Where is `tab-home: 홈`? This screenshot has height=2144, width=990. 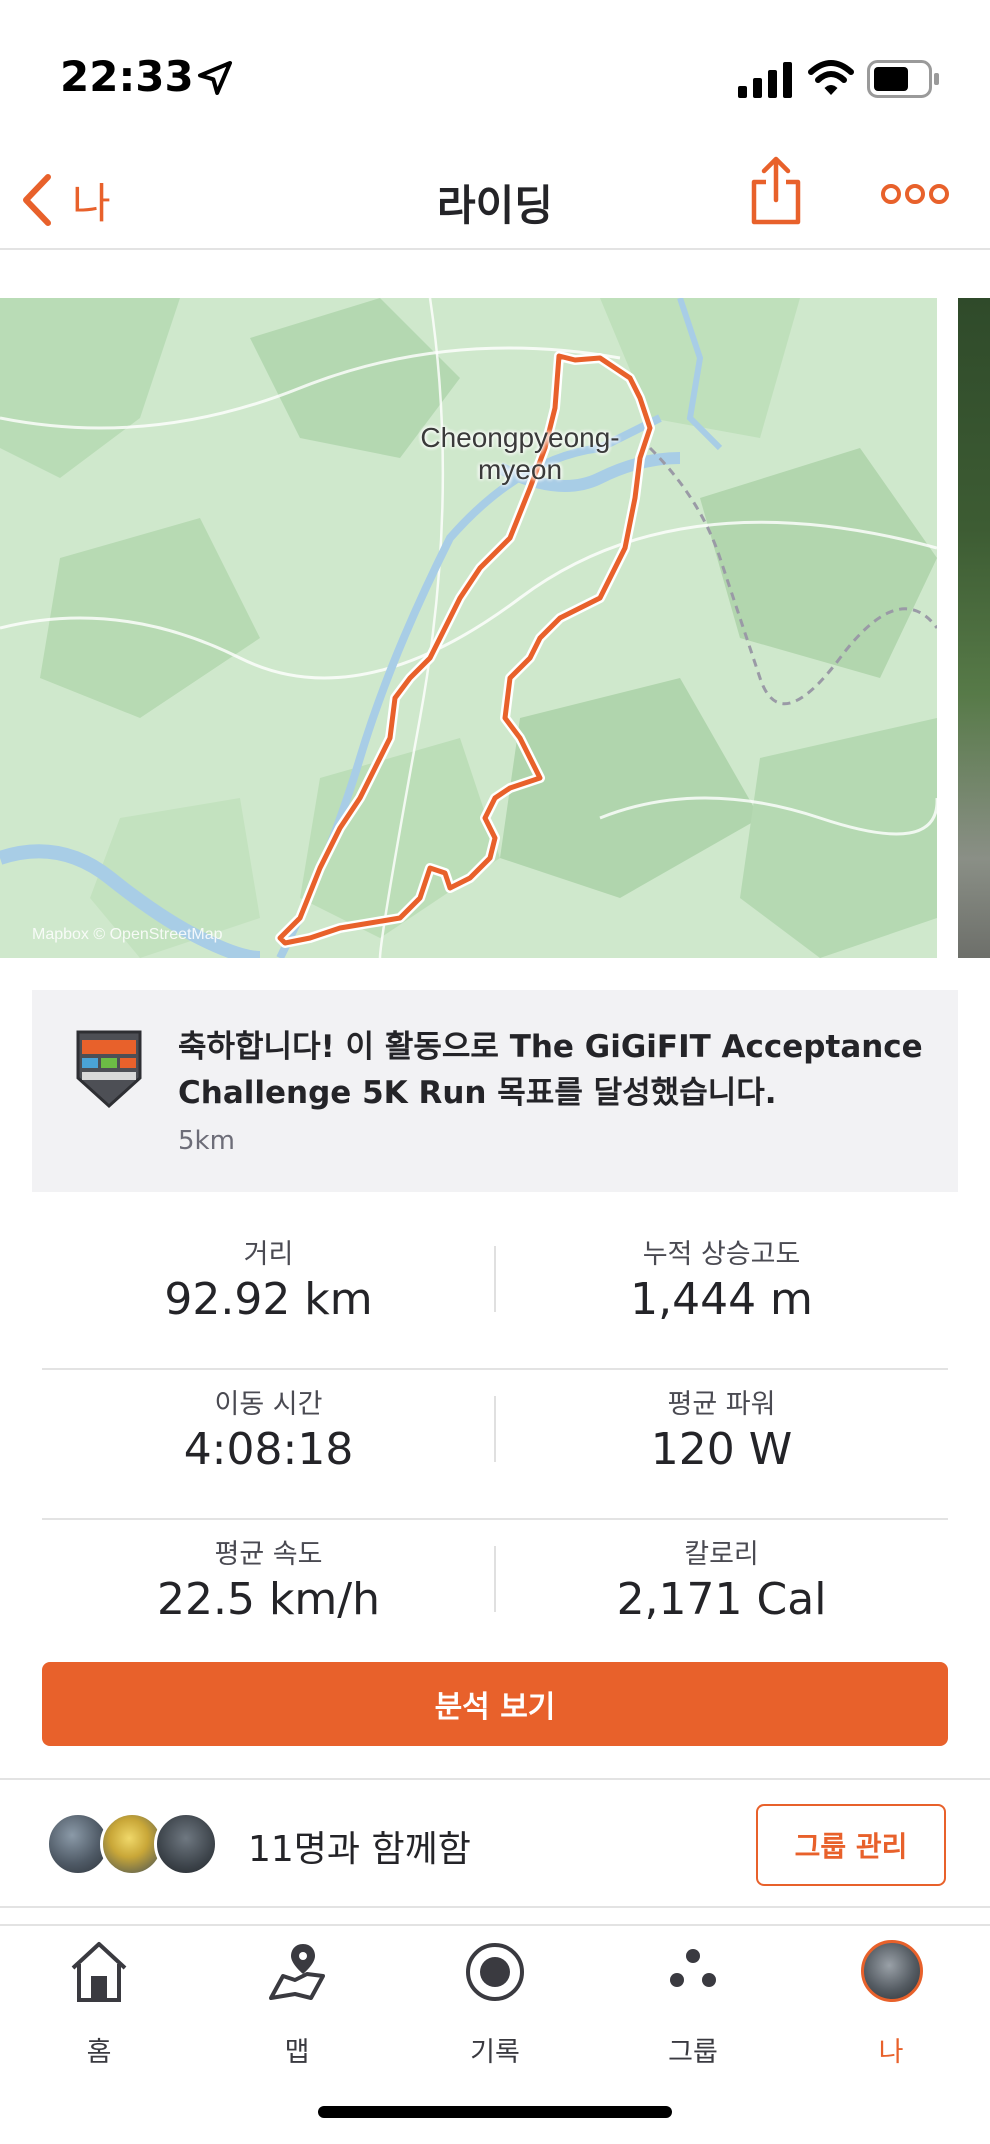 tab-home: 홈 is located at coordinates (99, 2010).